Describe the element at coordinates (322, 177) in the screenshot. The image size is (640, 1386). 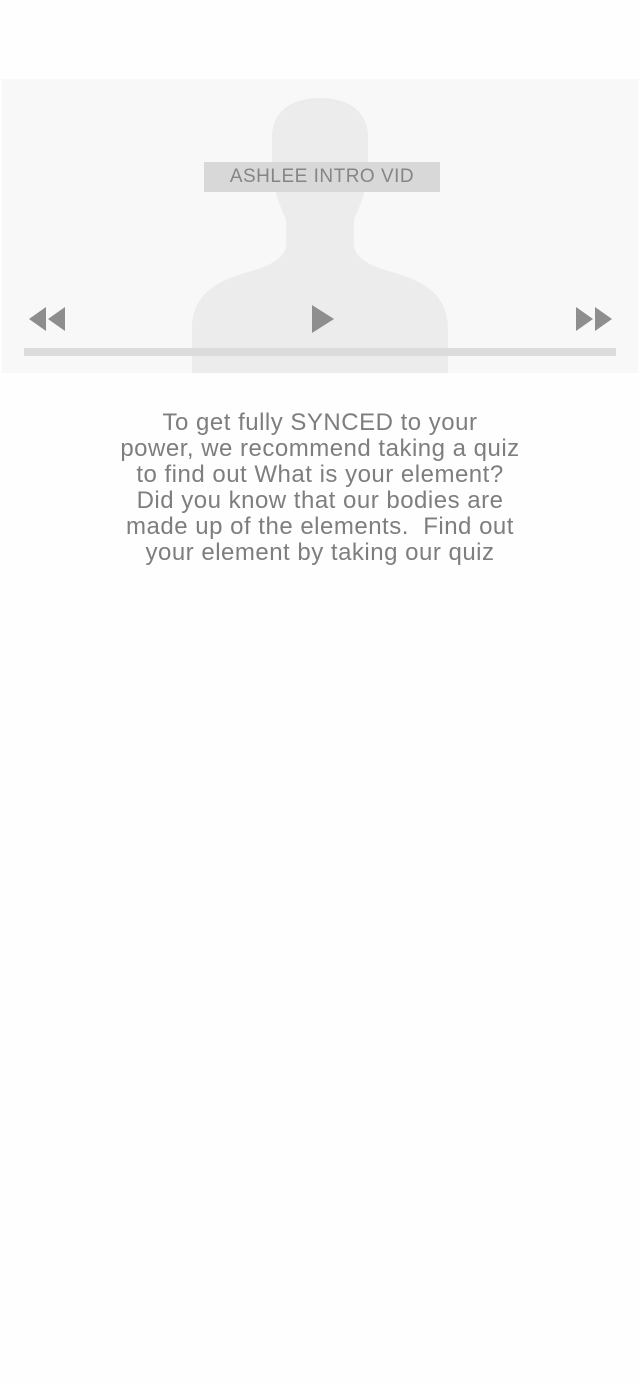
I see `video-title: ASHLEE INTRO VID` at that location.